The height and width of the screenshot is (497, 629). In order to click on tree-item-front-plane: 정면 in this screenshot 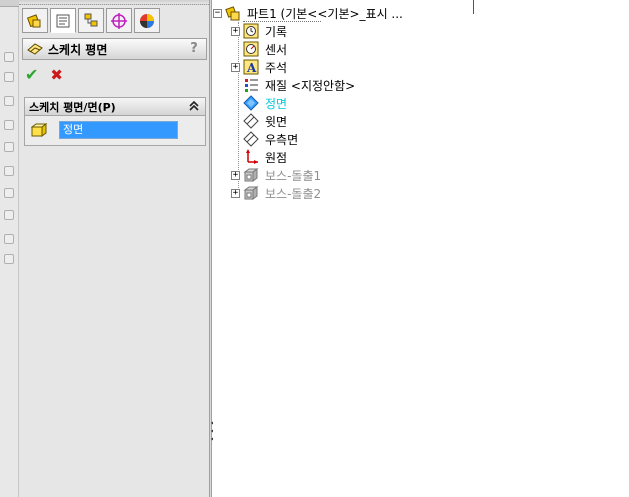, I will do `click(265, 103)`.